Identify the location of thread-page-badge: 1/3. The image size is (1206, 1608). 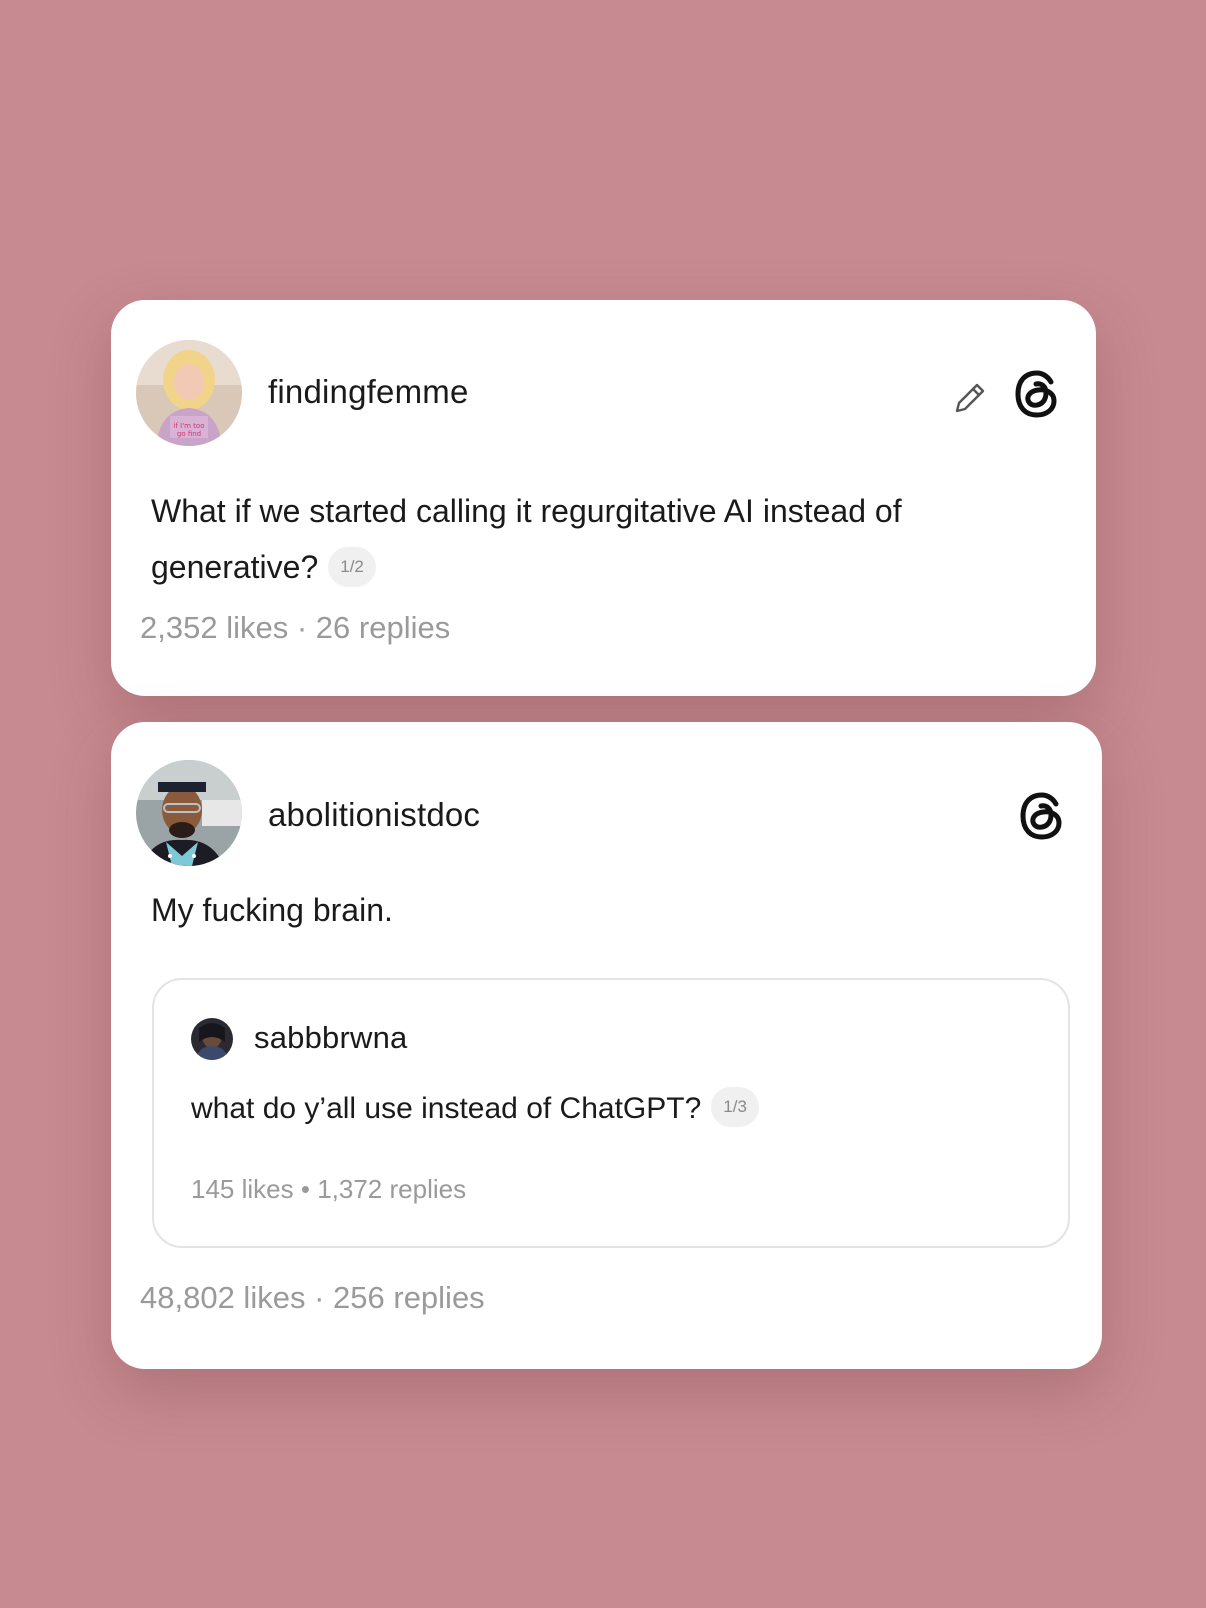
(735, 1107).